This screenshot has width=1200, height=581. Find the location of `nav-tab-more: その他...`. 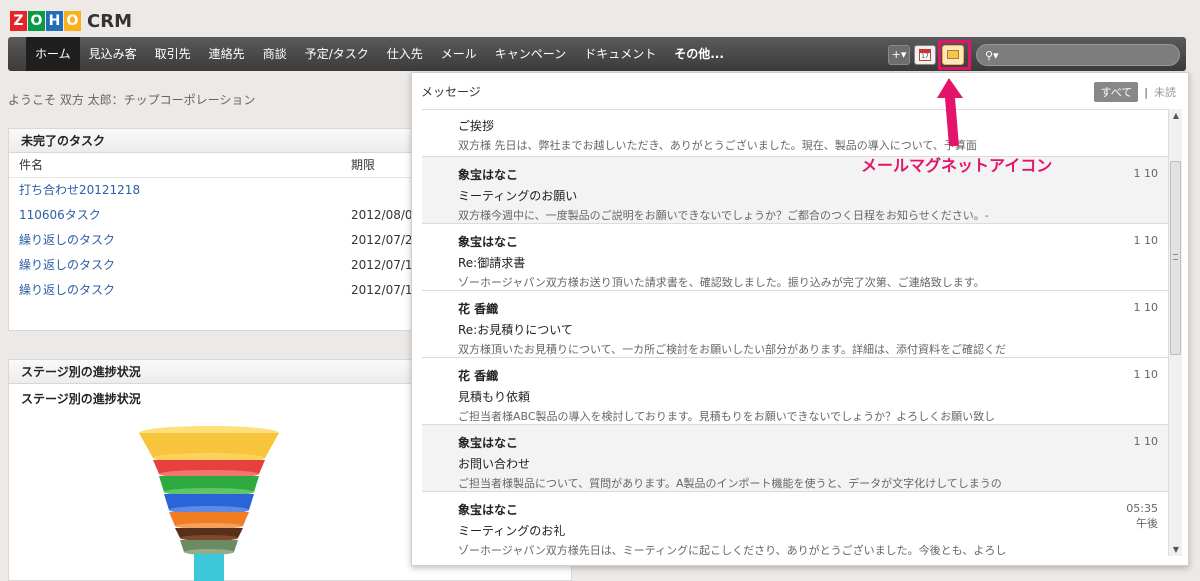

nav-tab-more: その他... is located at coordinates (699, 54).